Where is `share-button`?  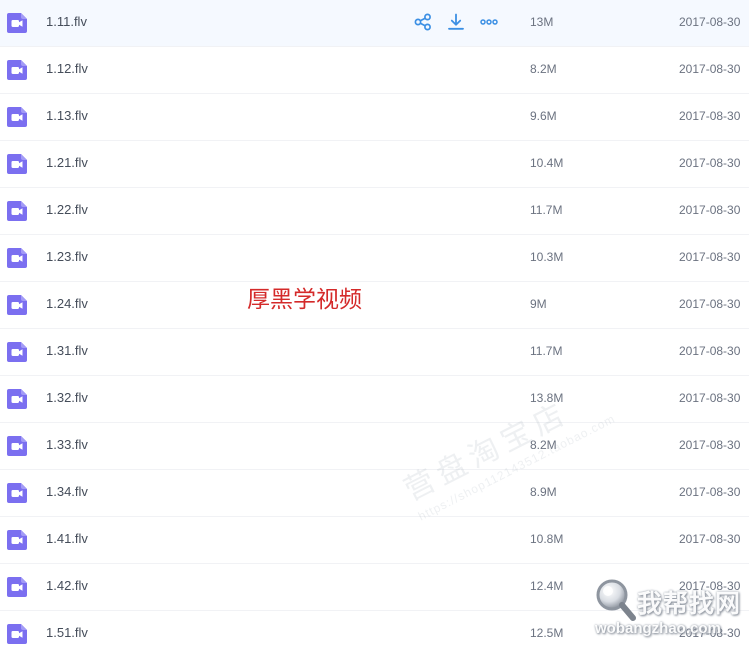 share-button is located at coordinates (423, 22).